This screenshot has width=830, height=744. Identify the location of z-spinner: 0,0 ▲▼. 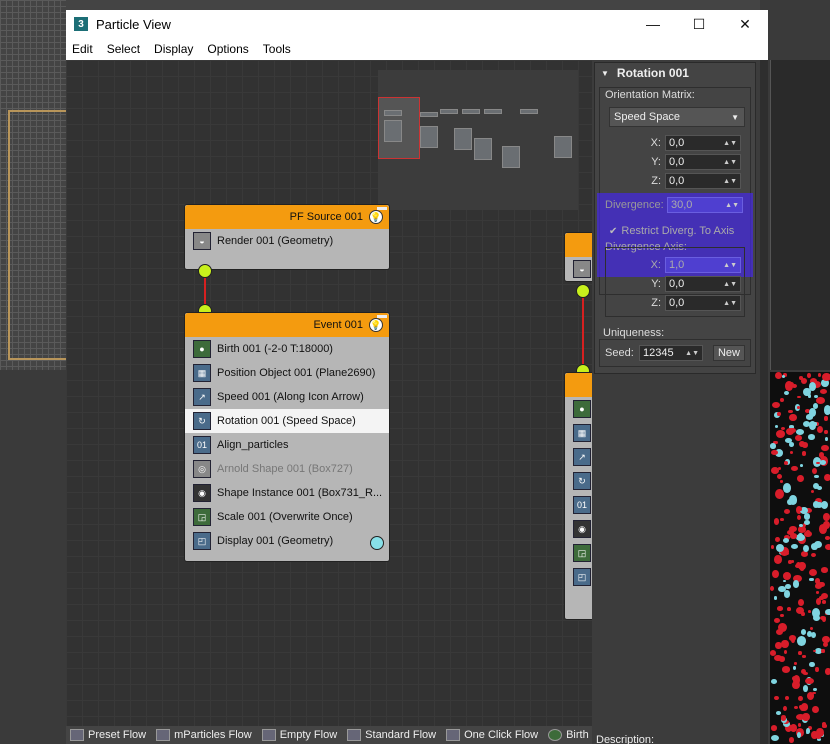
(703, 181).